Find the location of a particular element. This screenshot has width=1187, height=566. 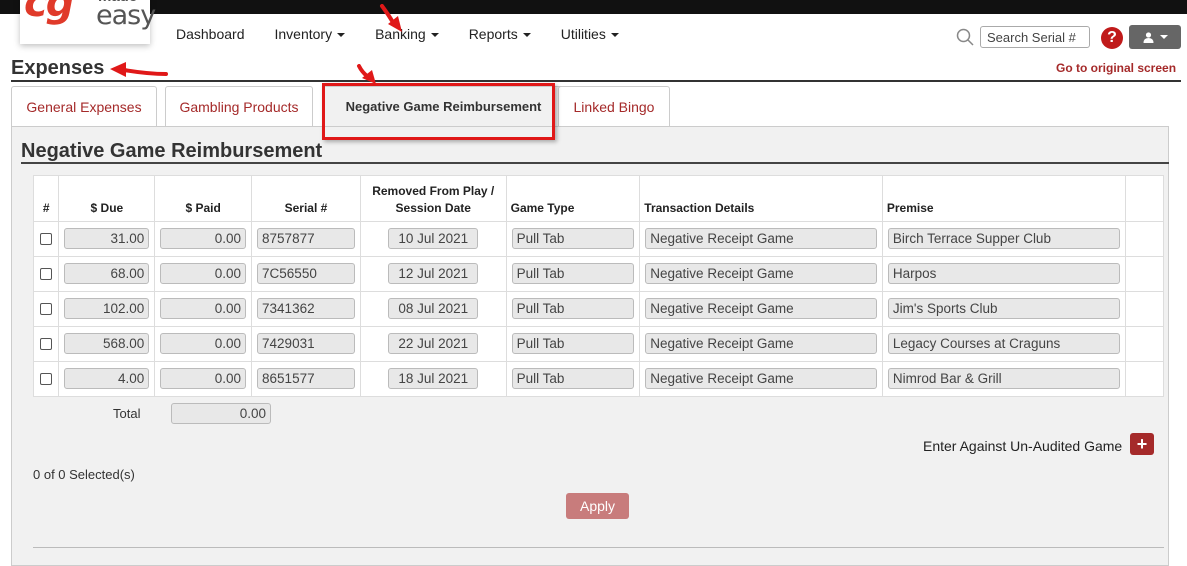

nav-item-label: Reports is located at coordinates (493, 34).